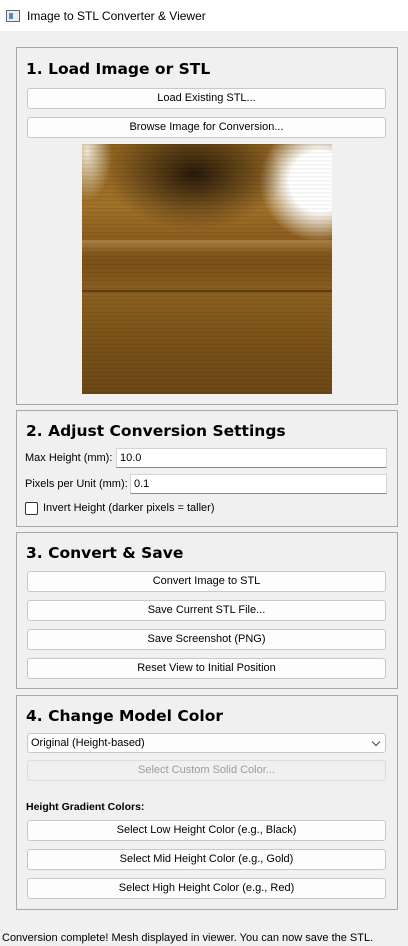 The width and height of the screenshot is (408, 946). What do you see at coordinates (124, 716) in the screenshot?
I see `color-section-heading: 4. Change Model Color` at bounding box center [124, 716].